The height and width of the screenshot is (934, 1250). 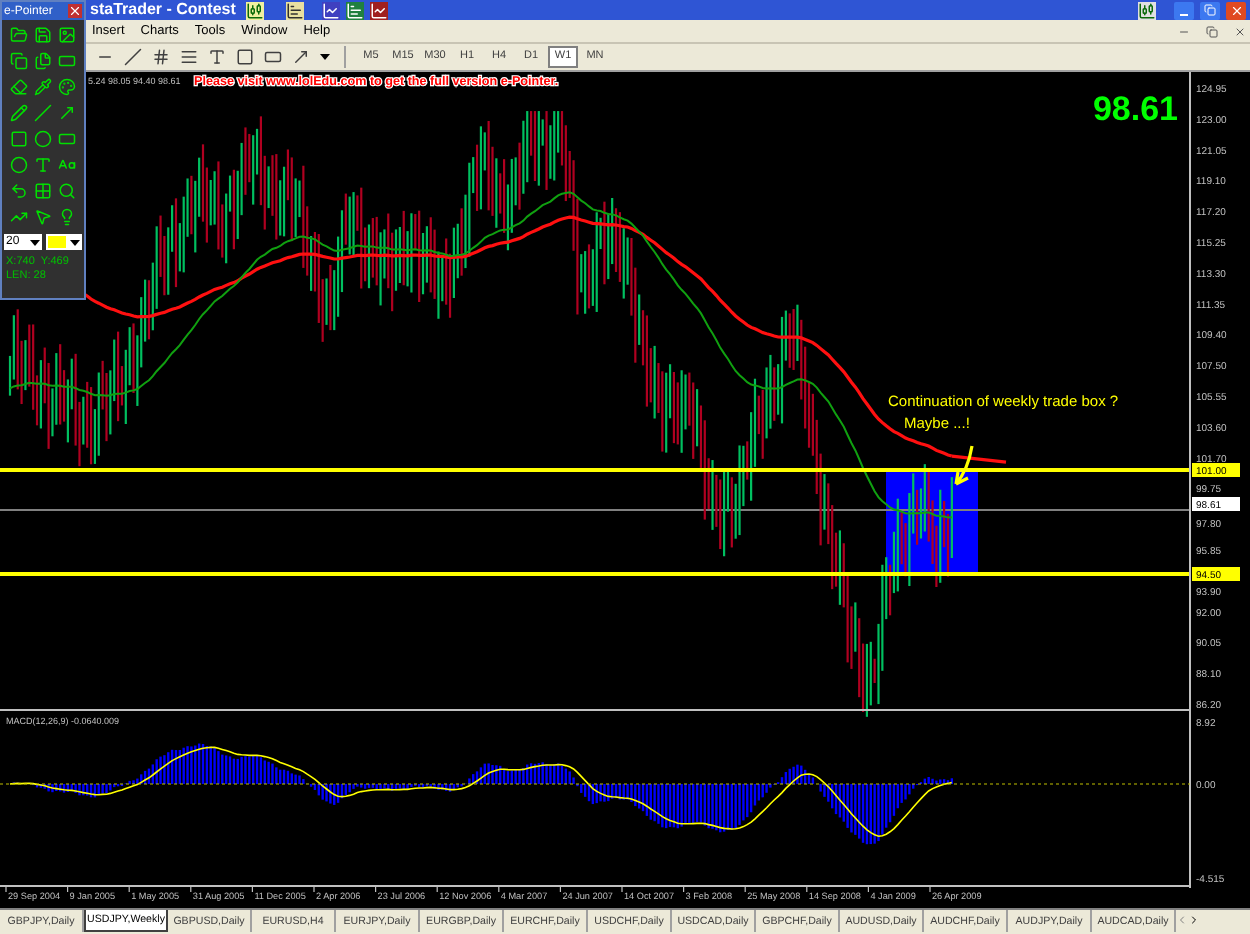 I want to click on folder-icon, so click(x=18, y=35).